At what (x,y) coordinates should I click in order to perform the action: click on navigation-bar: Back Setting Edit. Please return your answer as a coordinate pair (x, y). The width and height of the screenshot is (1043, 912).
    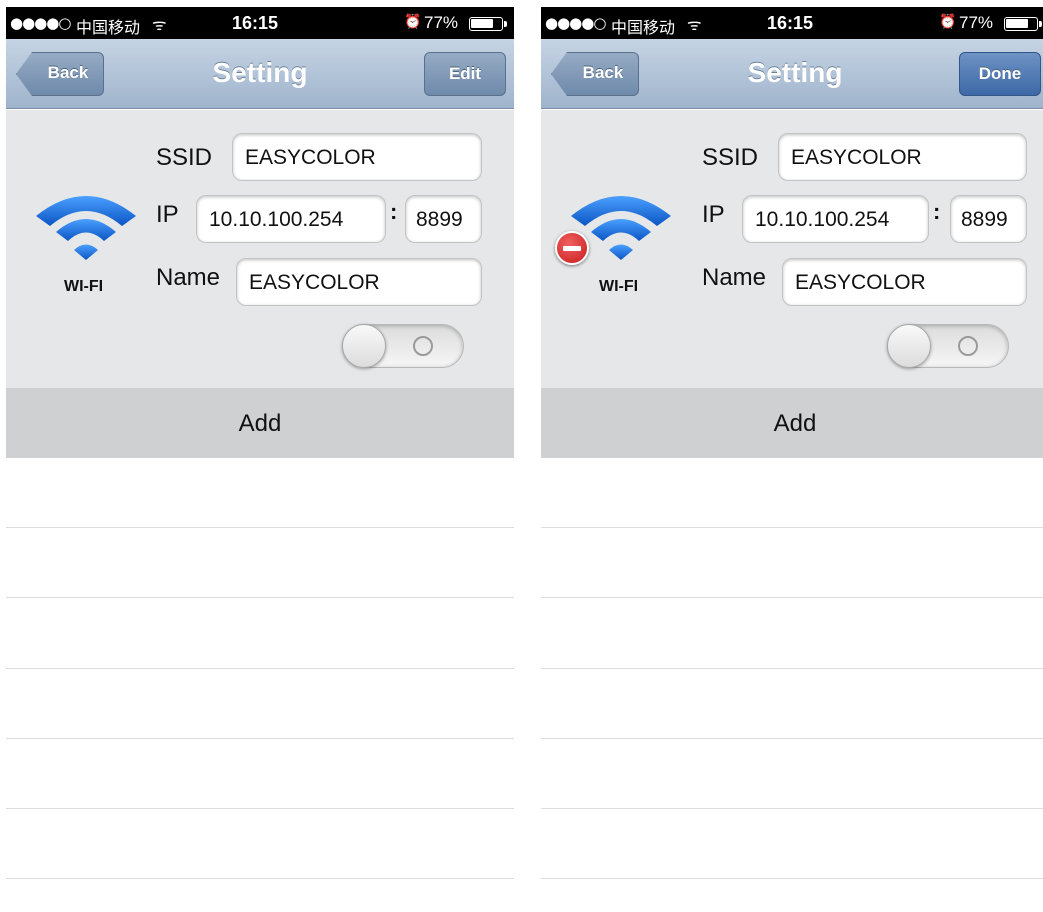
    Looking at the image, I should click on (260, 74).